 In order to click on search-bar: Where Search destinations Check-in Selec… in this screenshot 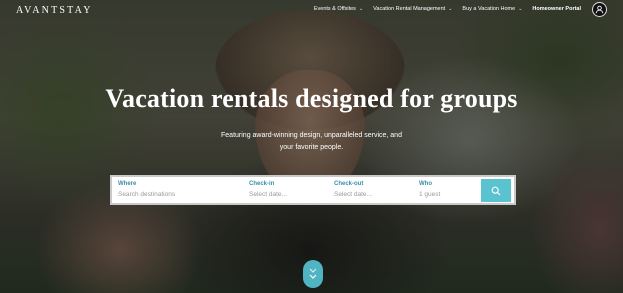, I will do `click(313, 190)`.